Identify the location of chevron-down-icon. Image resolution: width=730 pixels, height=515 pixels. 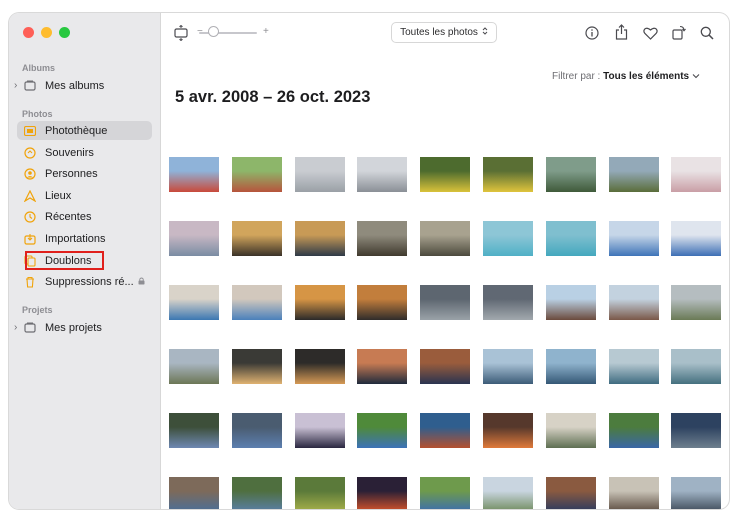
(696, 76).